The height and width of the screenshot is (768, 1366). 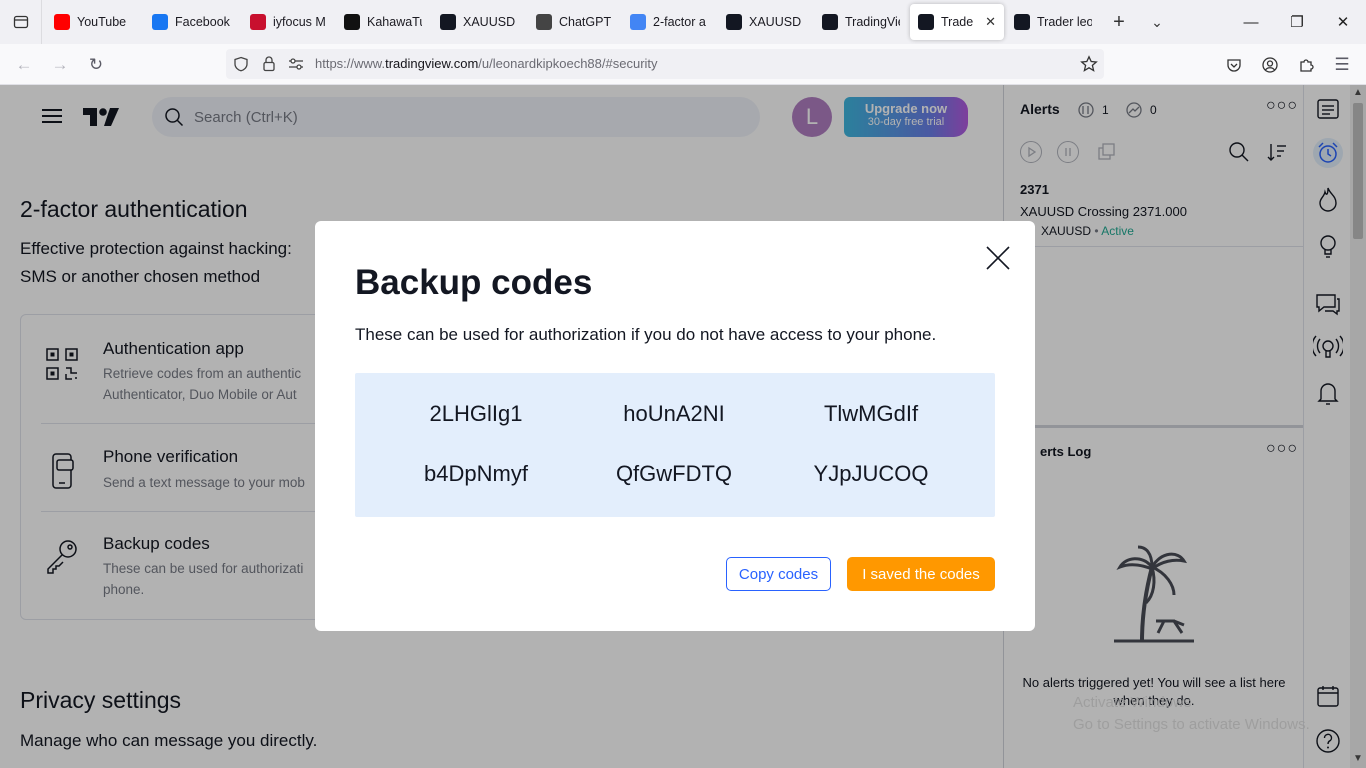 I want to click on minimize-button: —, so click(x=1251, y=22).